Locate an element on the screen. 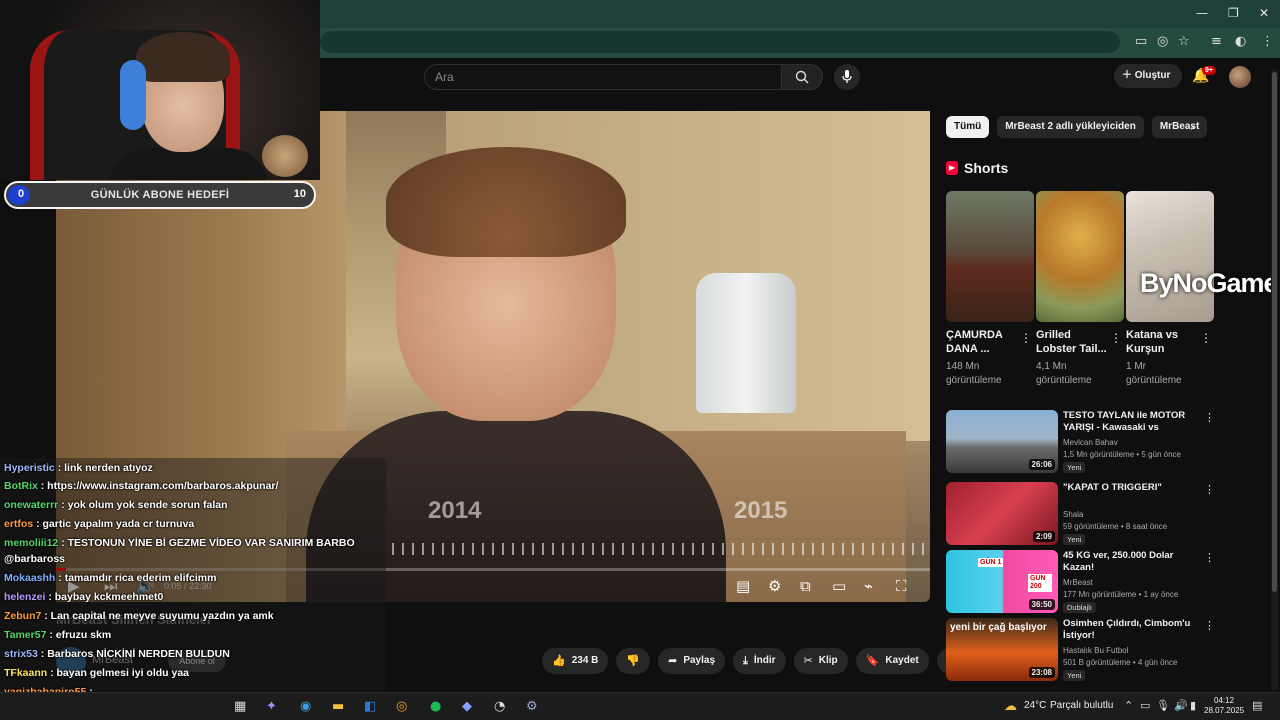  edge-icon: ◉ is located at coordinates (305, 706).